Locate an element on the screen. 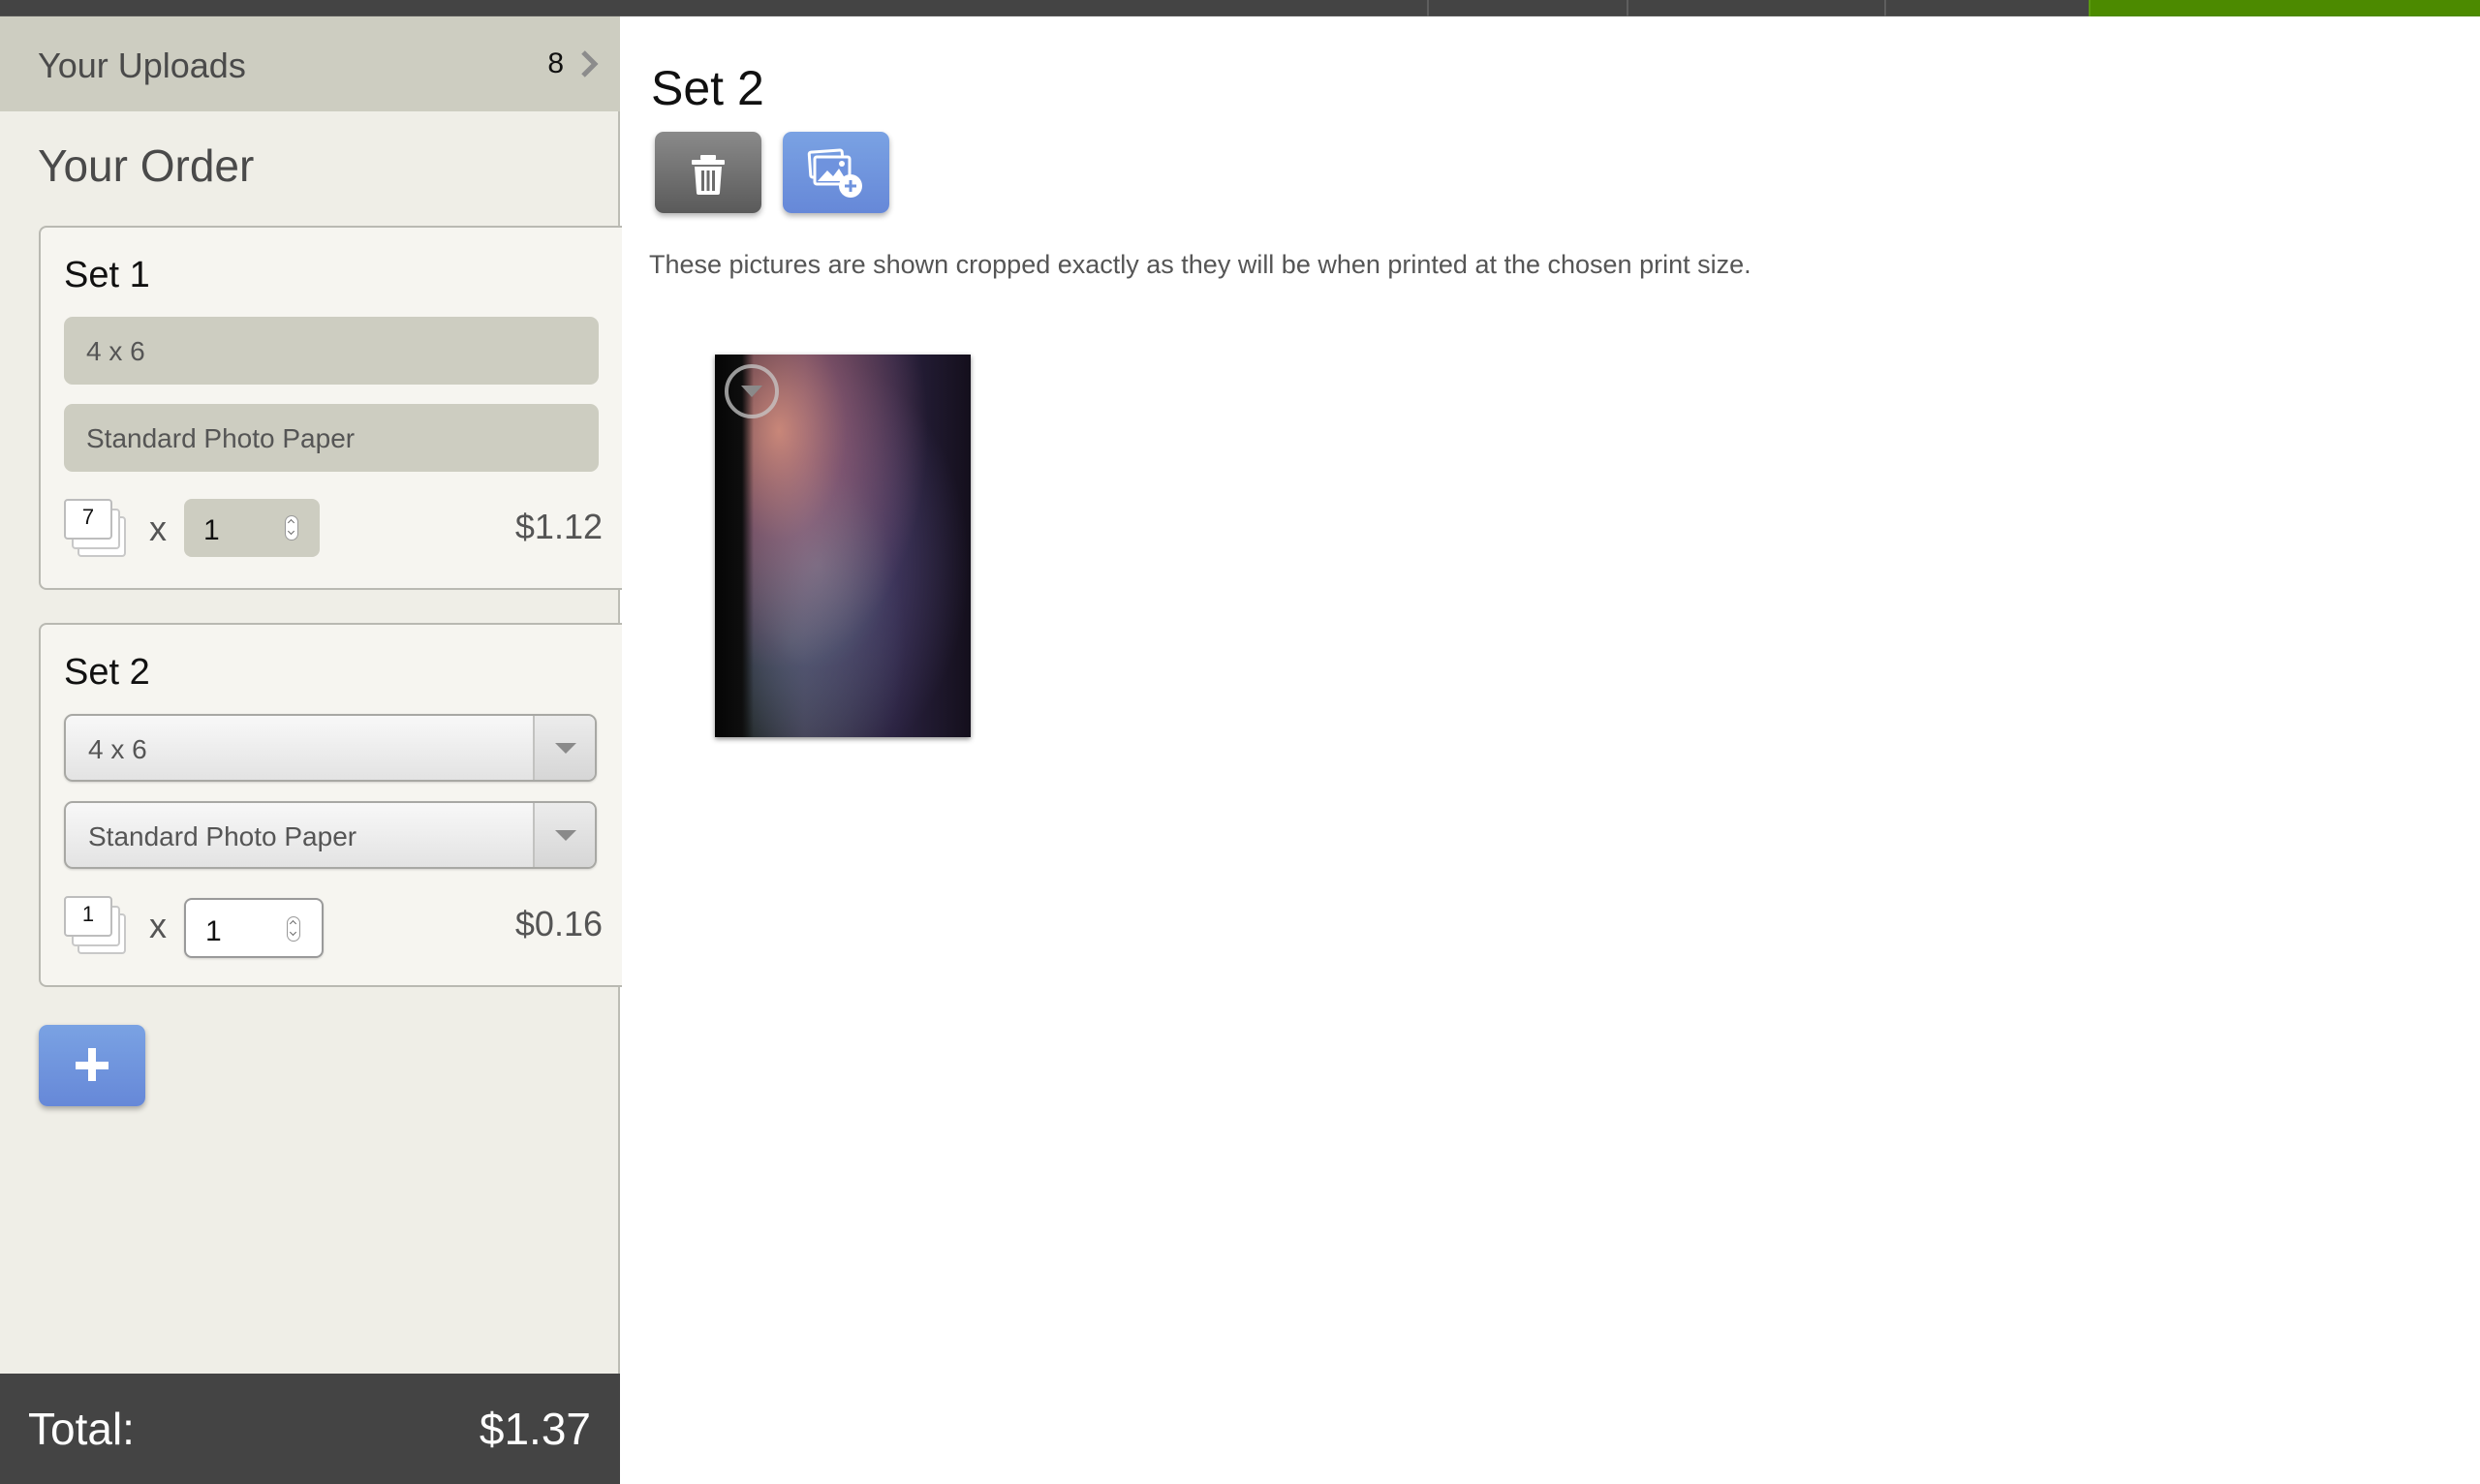  print-size-select: 4 x 6 is located at coordinates (330, 748).